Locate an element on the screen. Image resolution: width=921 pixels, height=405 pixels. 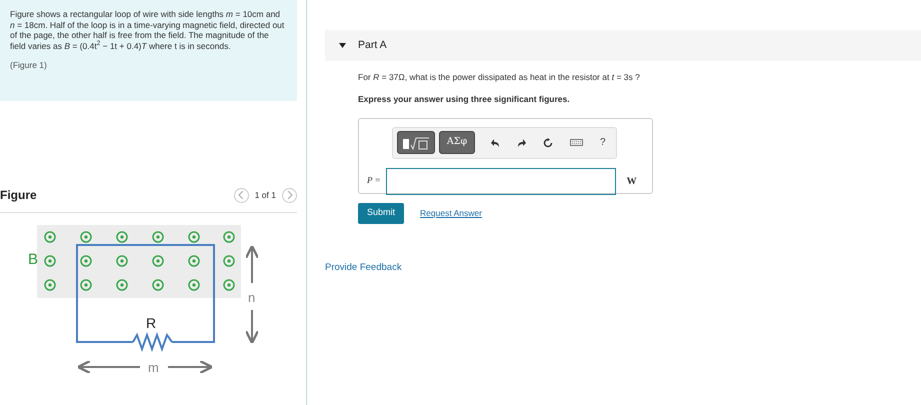
answer-field is located at coordinates (501, 181).